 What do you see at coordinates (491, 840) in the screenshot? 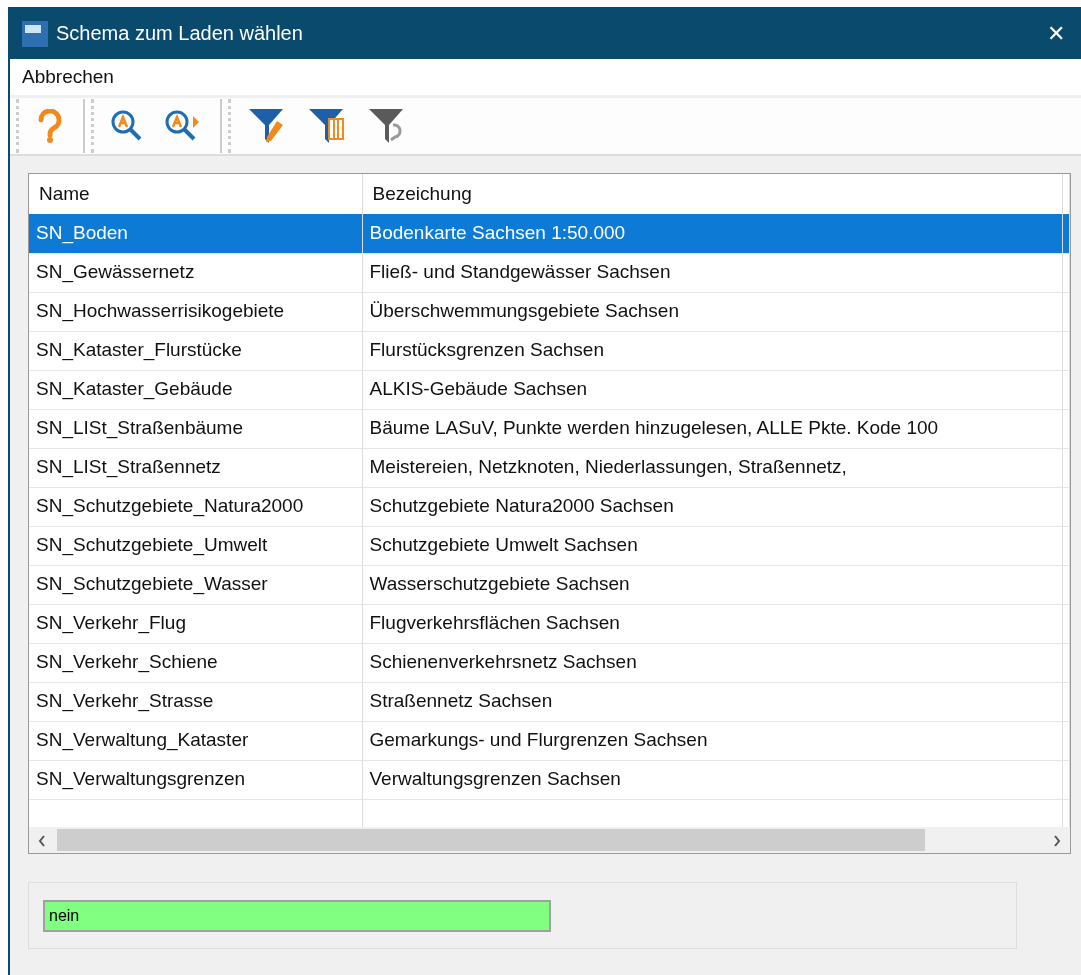
I see `scrollbar-thumb` at bounding box center [491, 840].